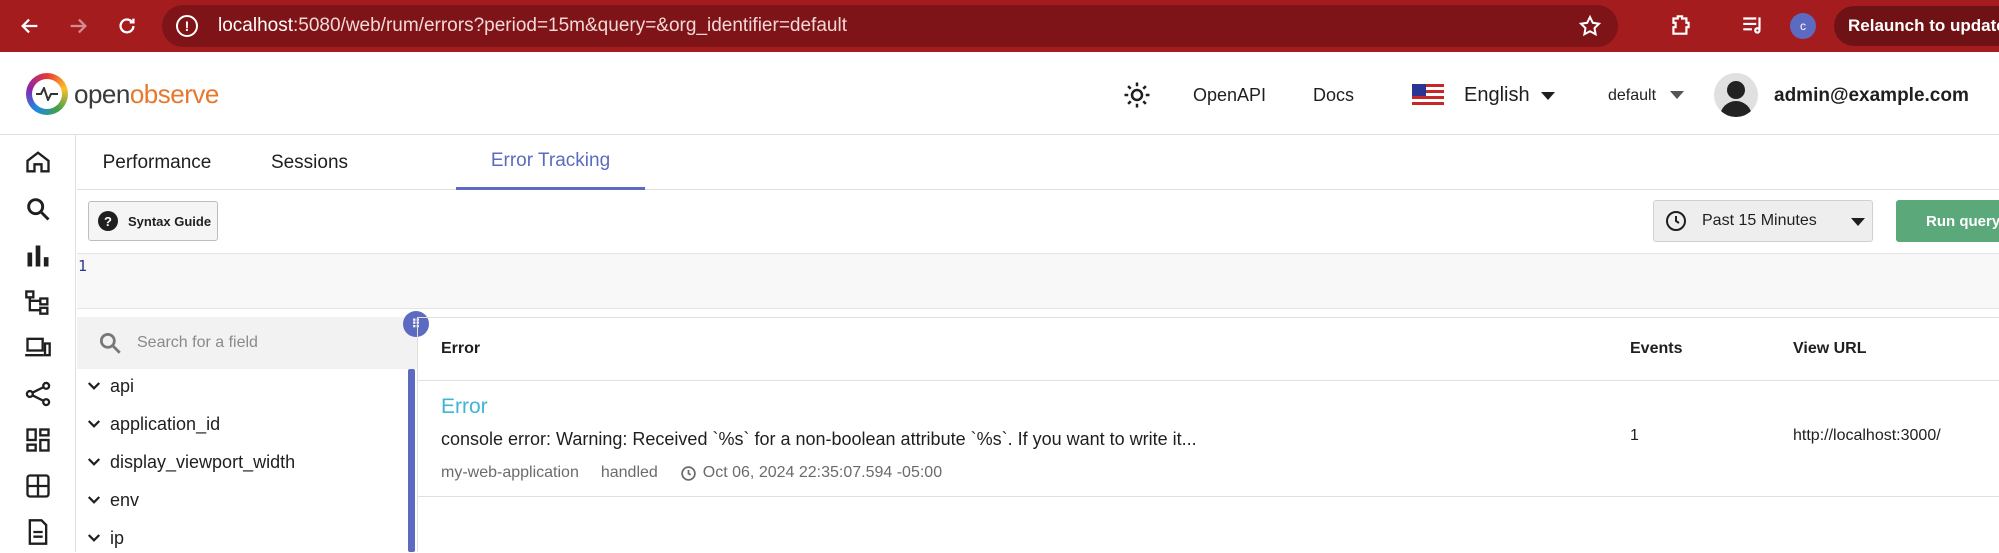  What do you see at coordinates (38, 532) in the screenshot?
I see `reports-icon` at bounding box center [38, 532].